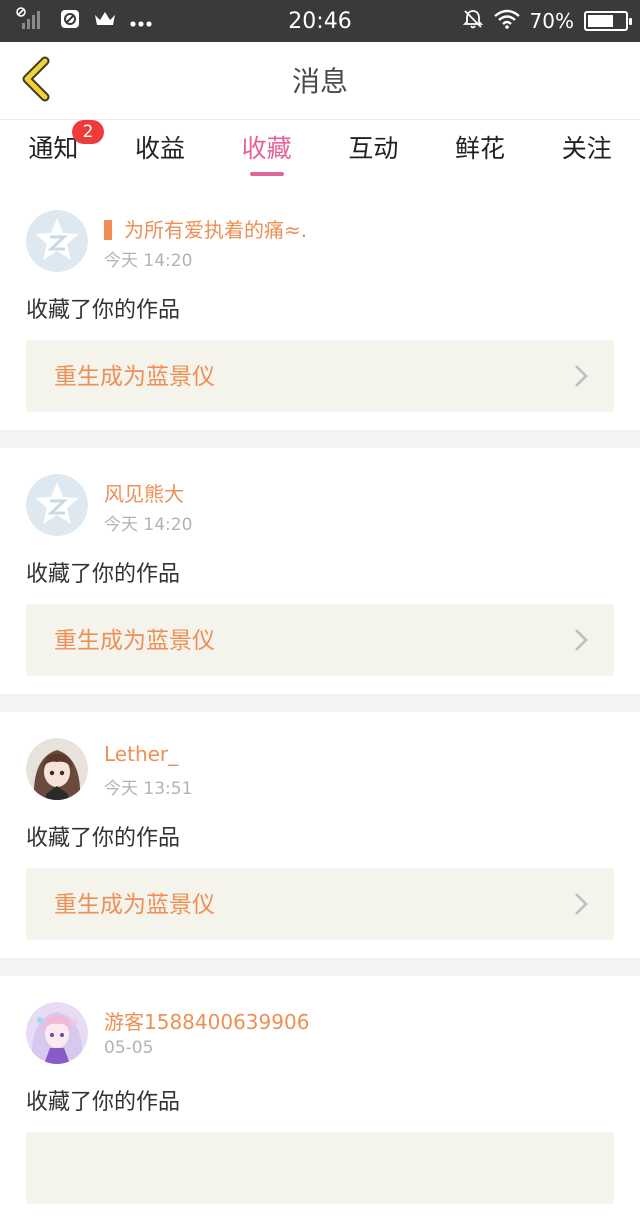  What do you see at coordinates (206, 1020) in the screenshot?
I see `username: 游客1588400639906` at bounding box center [206, 1020].